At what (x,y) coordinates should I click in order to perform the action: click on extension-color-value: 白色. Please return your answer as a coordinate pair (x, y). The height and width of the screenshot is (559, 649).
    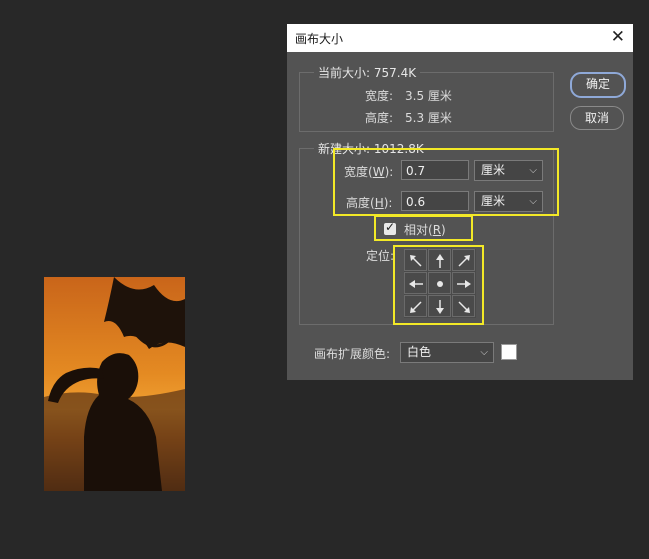
    Looking at the image, I should click on (419, 352).